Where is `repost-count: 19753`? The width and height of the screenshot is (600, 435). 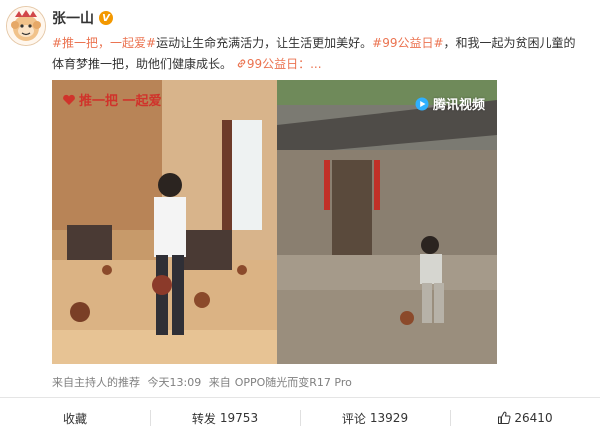 repost-count: 19753 is located at coordinates (239, 418).